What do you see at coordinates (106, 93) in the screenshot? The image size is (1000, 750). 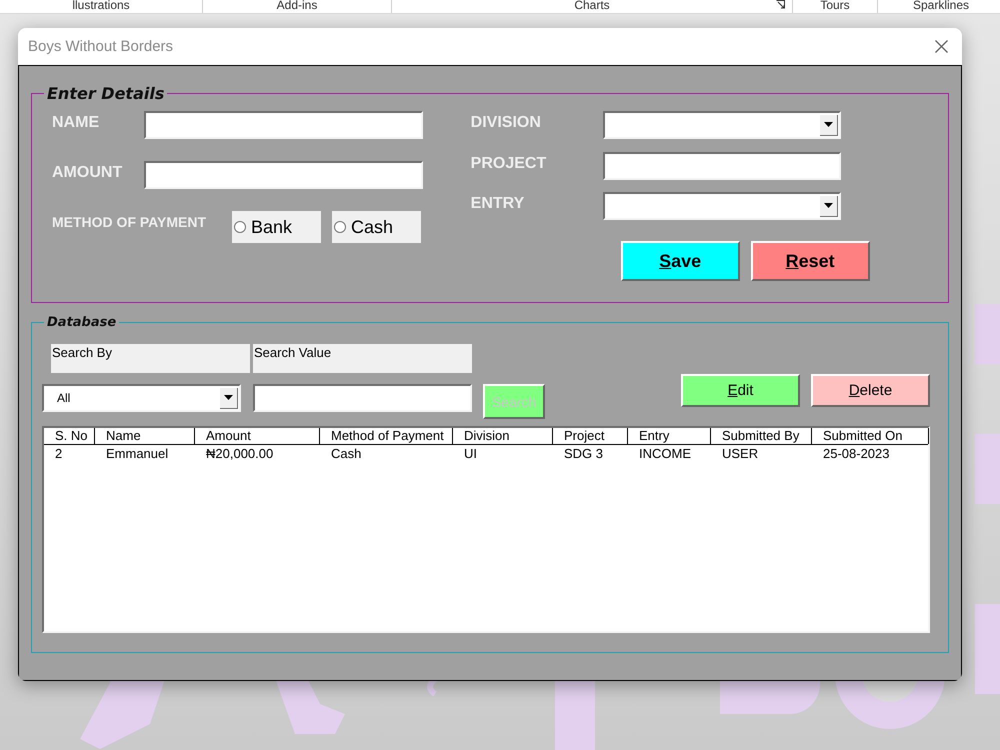 I see `frame-title: Enter Details` at bounding box center [106, 93].